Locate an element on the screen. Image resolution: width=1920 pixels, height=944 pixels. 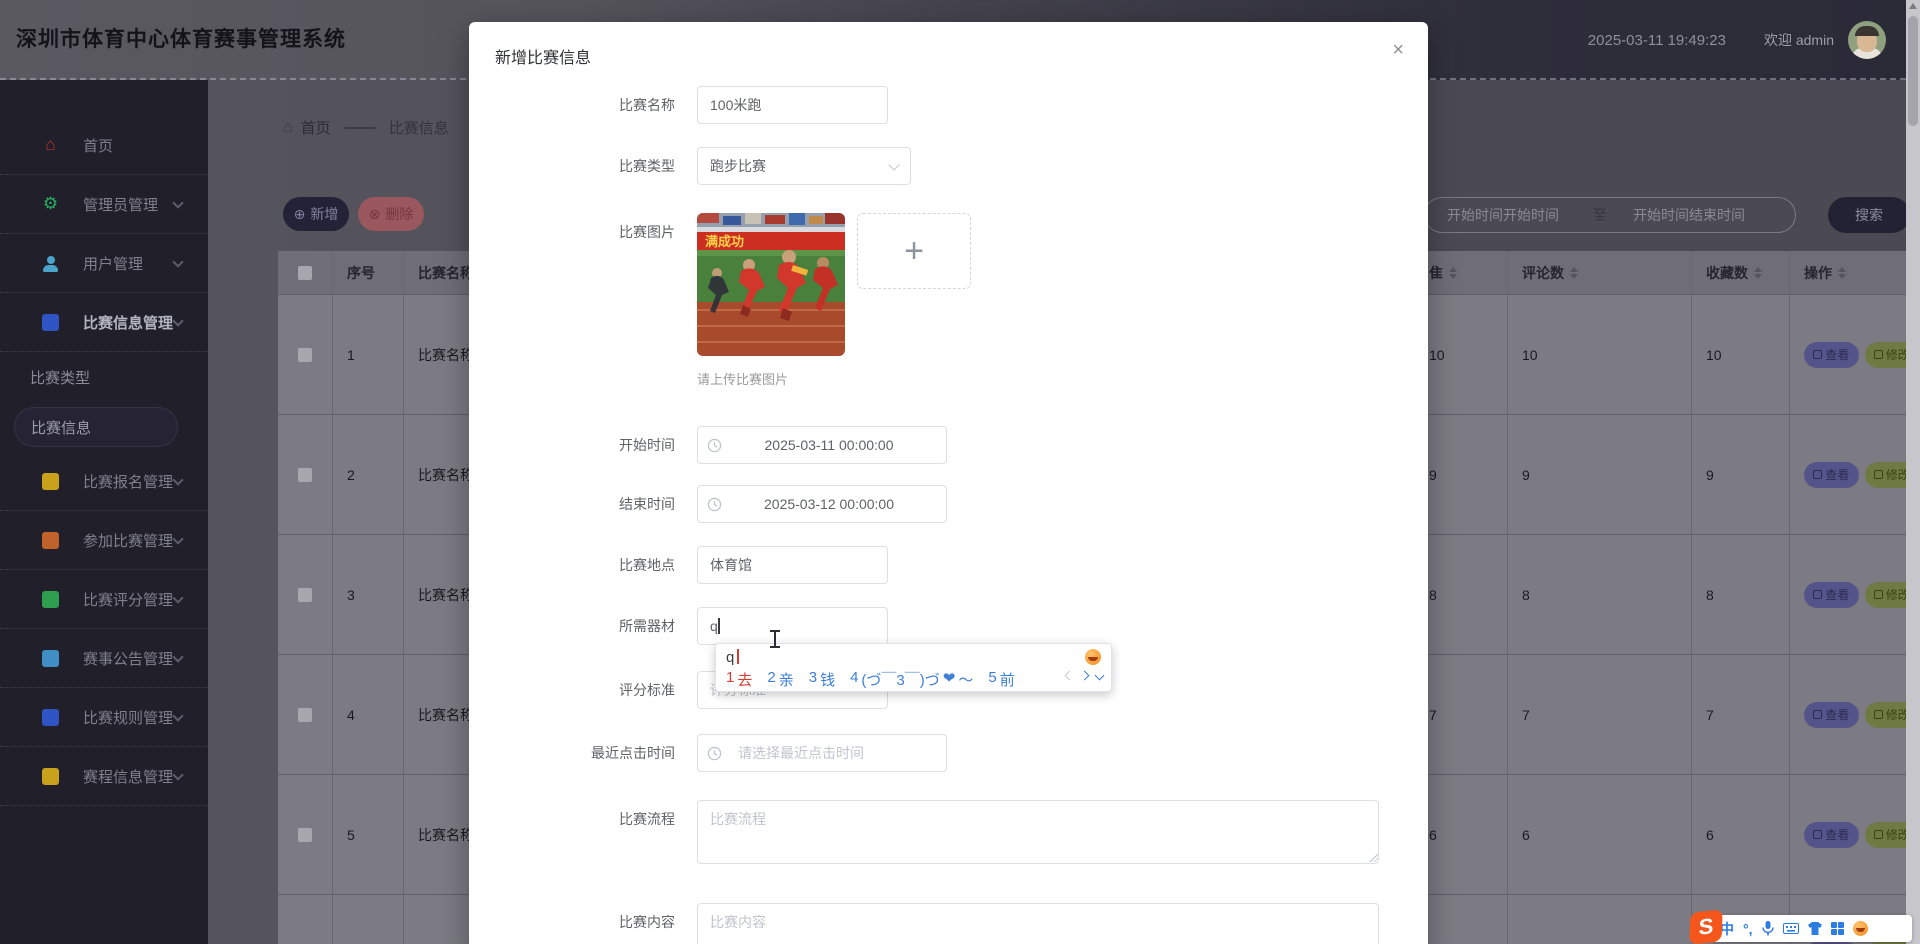
edit-icon is located at coordinates (1878, 834).